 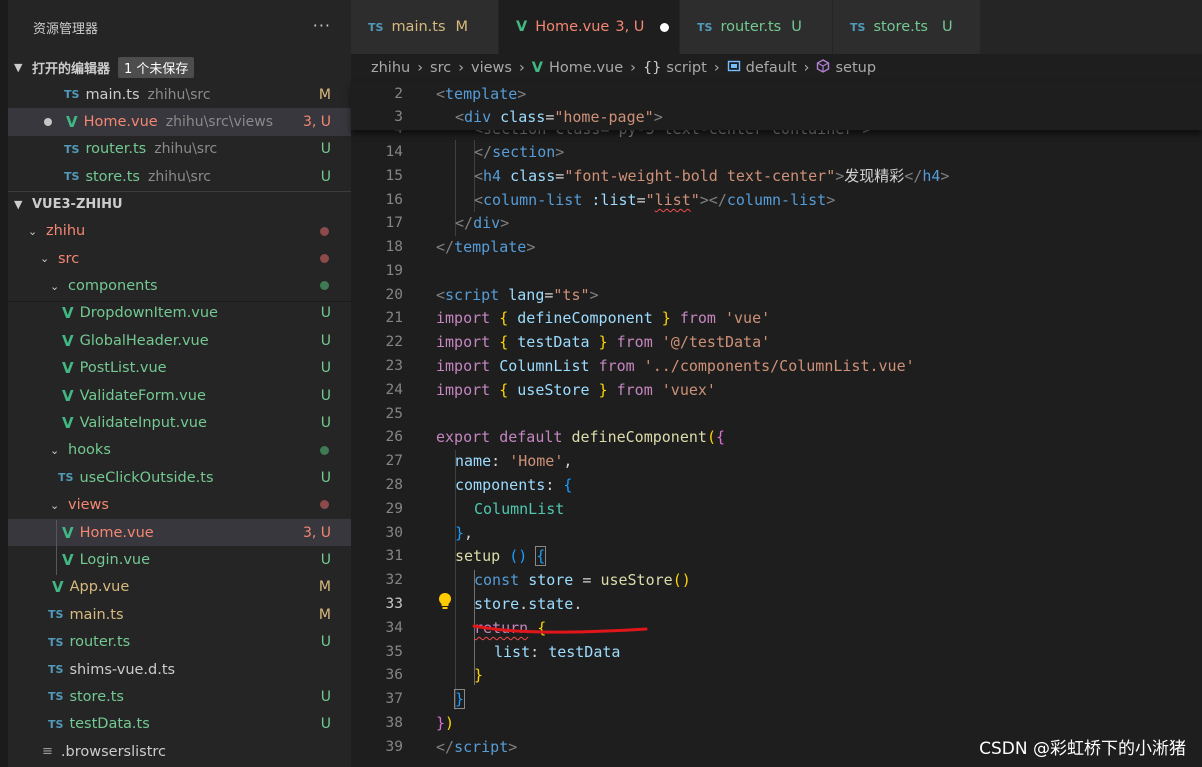 What do you see at coordinates (179, 532) in the screenshot?
I see `tree-file-home-vue: V Home.vue 3, U` at bounding box center [179, 532].